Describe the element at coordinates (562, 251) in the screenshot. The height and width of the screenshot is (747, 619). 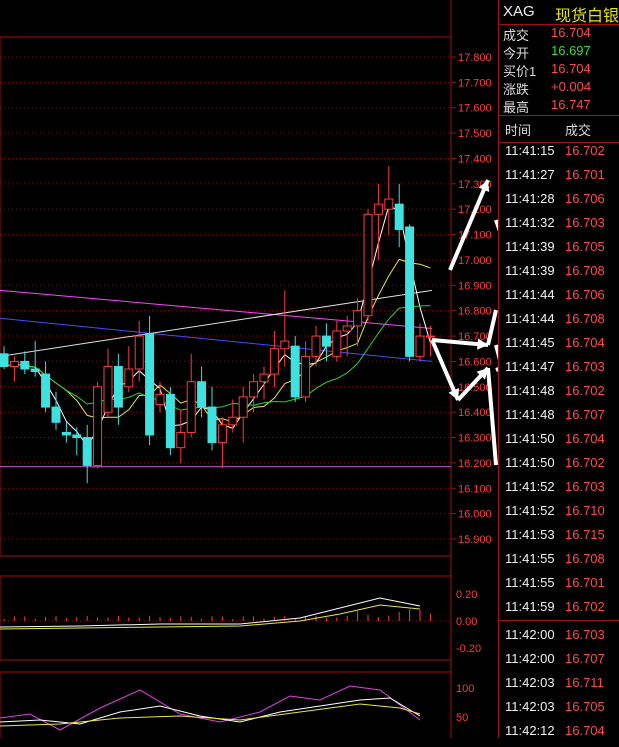
I see `tick-row: 11:41:39 16.705` at that location.